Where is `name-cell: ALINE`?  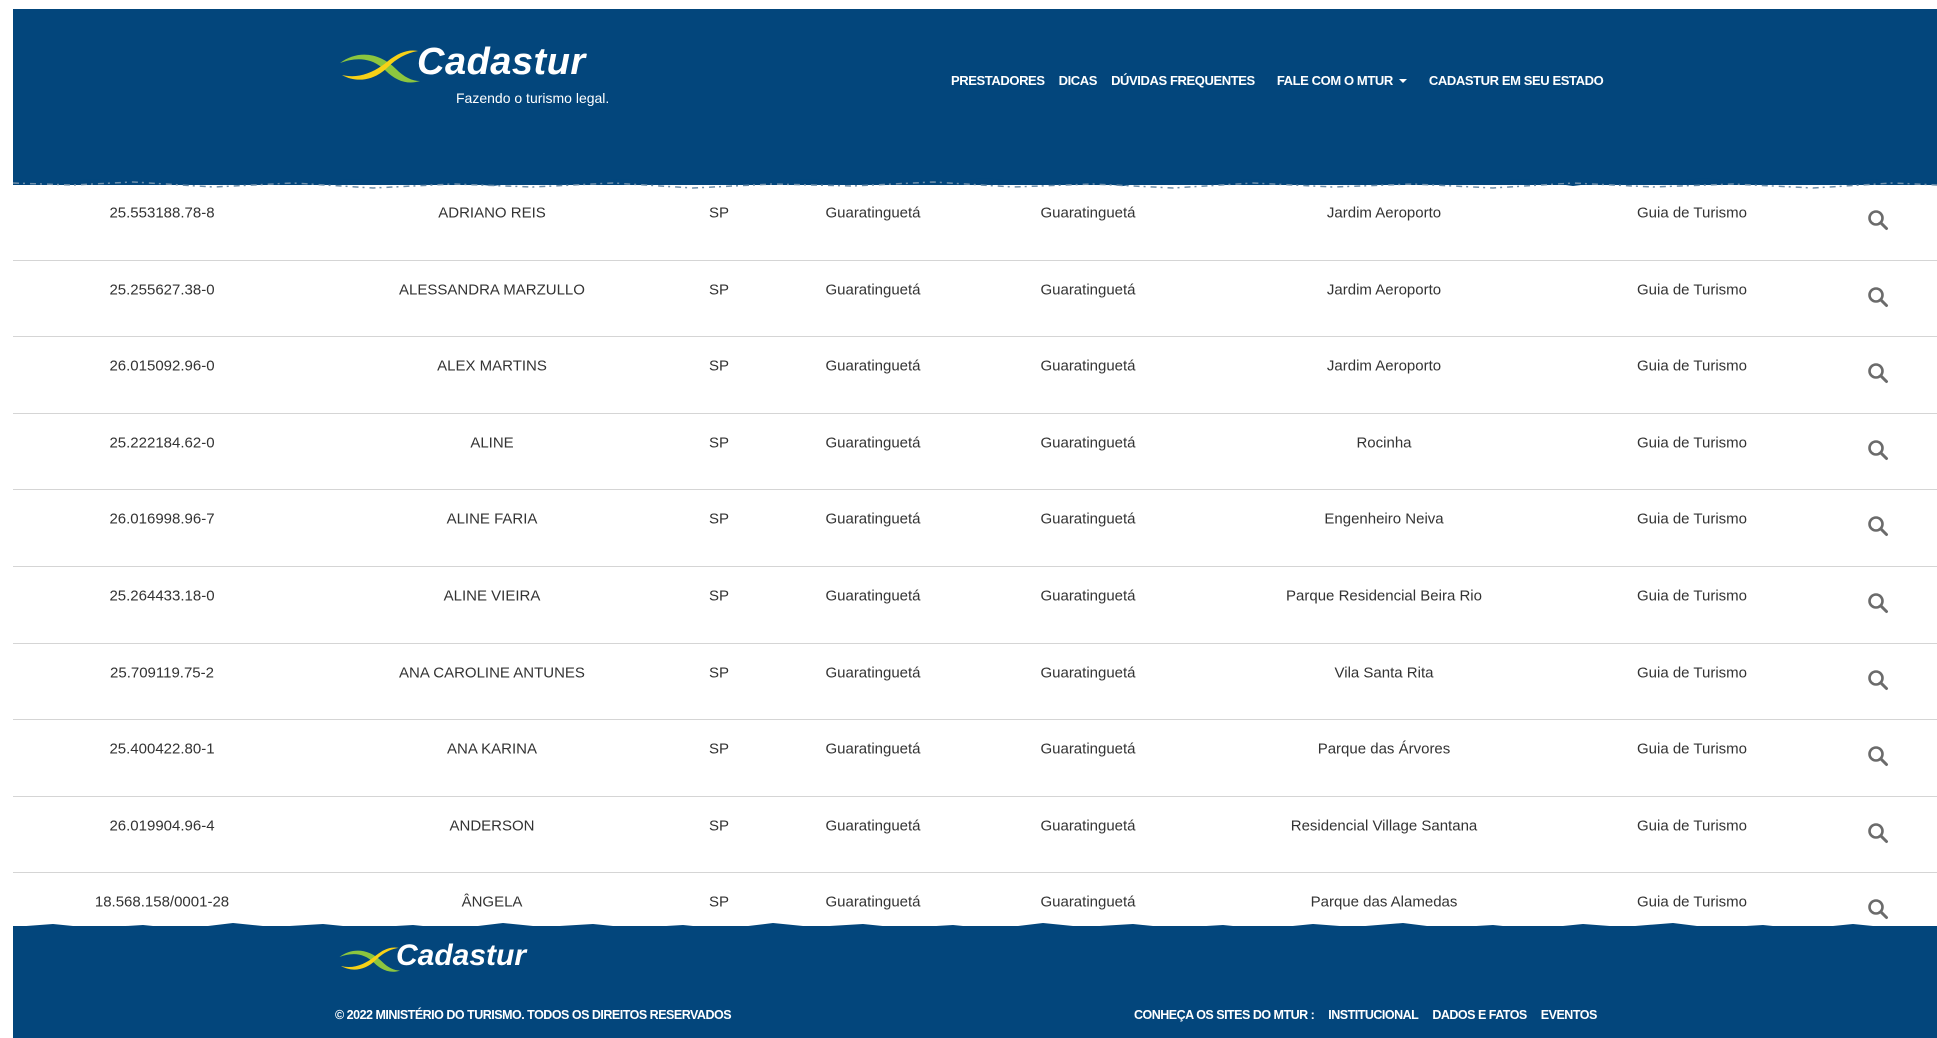 name-cell: ALINE is located at coordinates (492, 443).